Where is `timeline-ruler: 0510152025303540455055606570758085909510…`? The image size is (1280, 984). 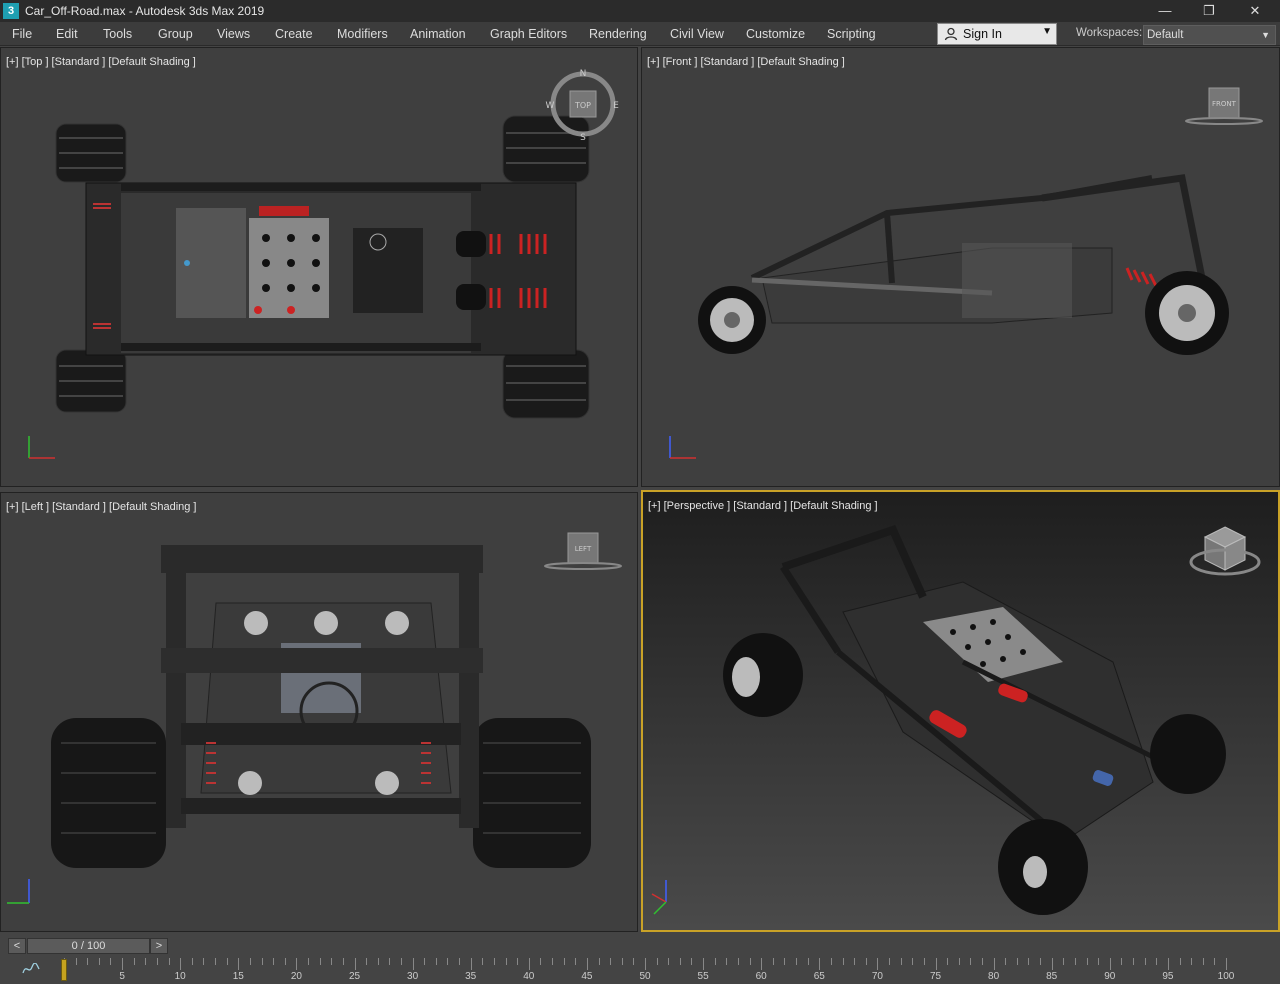
timeline-ruler: 0510152025303540455055606570758085909510… is located at coordinates (669, 971).